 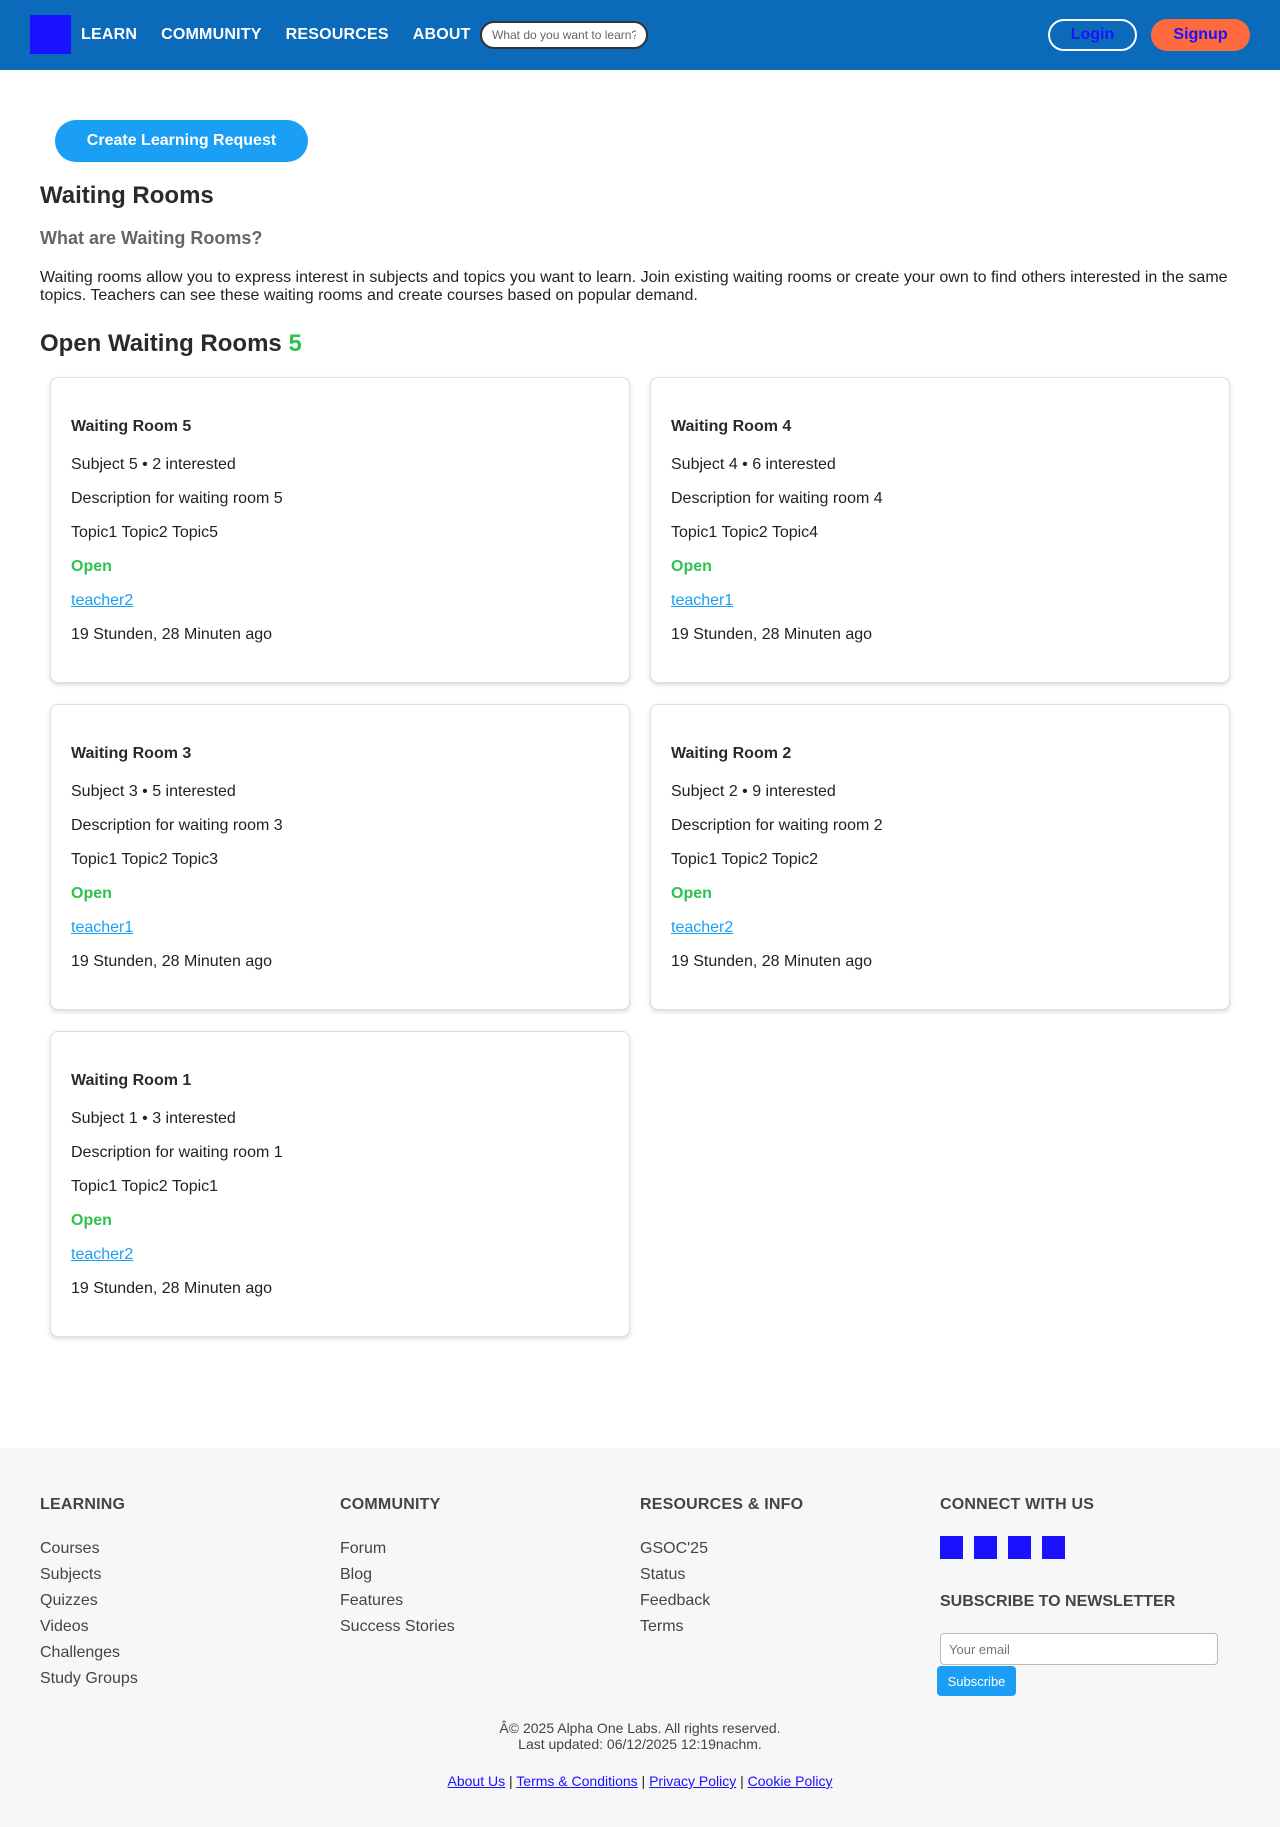 I want to click on room-title: Waiting Room 3, so click(x=131, y=753).